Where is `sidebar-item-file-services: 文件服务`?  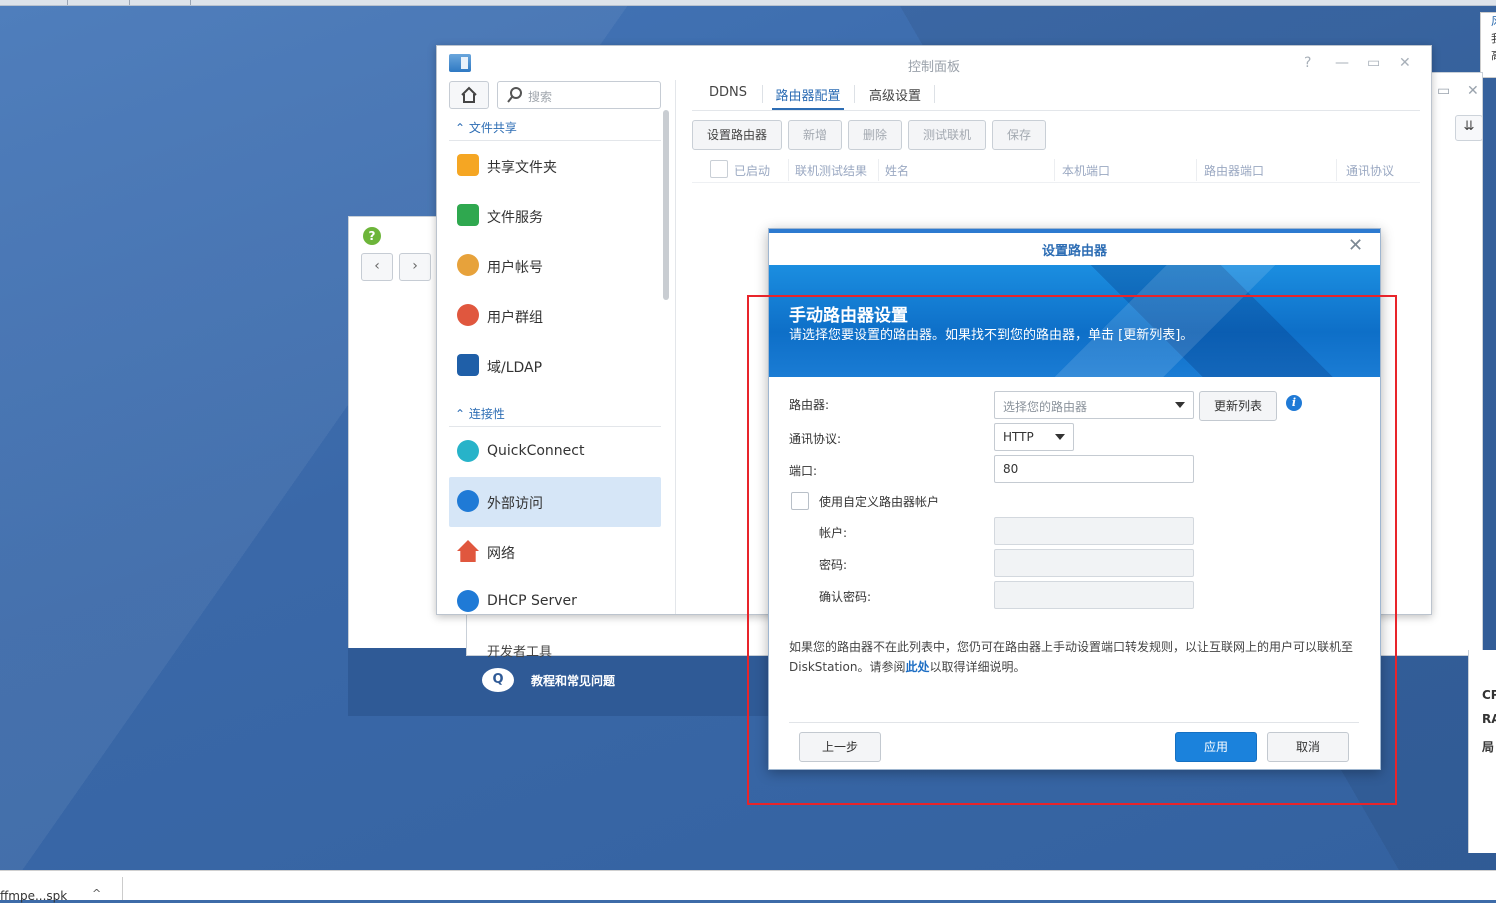 sidebar-item-file-services: 文件服务 is located at coordinates (555, 216).